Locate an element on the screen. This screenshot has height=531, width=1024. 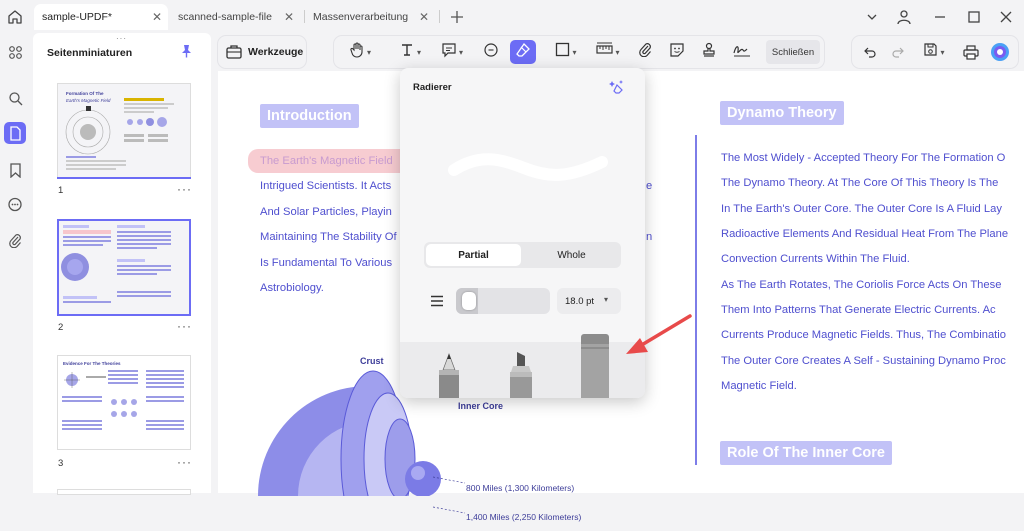
tab-label: scanned-sample-file is located at coordinates (225, 17).